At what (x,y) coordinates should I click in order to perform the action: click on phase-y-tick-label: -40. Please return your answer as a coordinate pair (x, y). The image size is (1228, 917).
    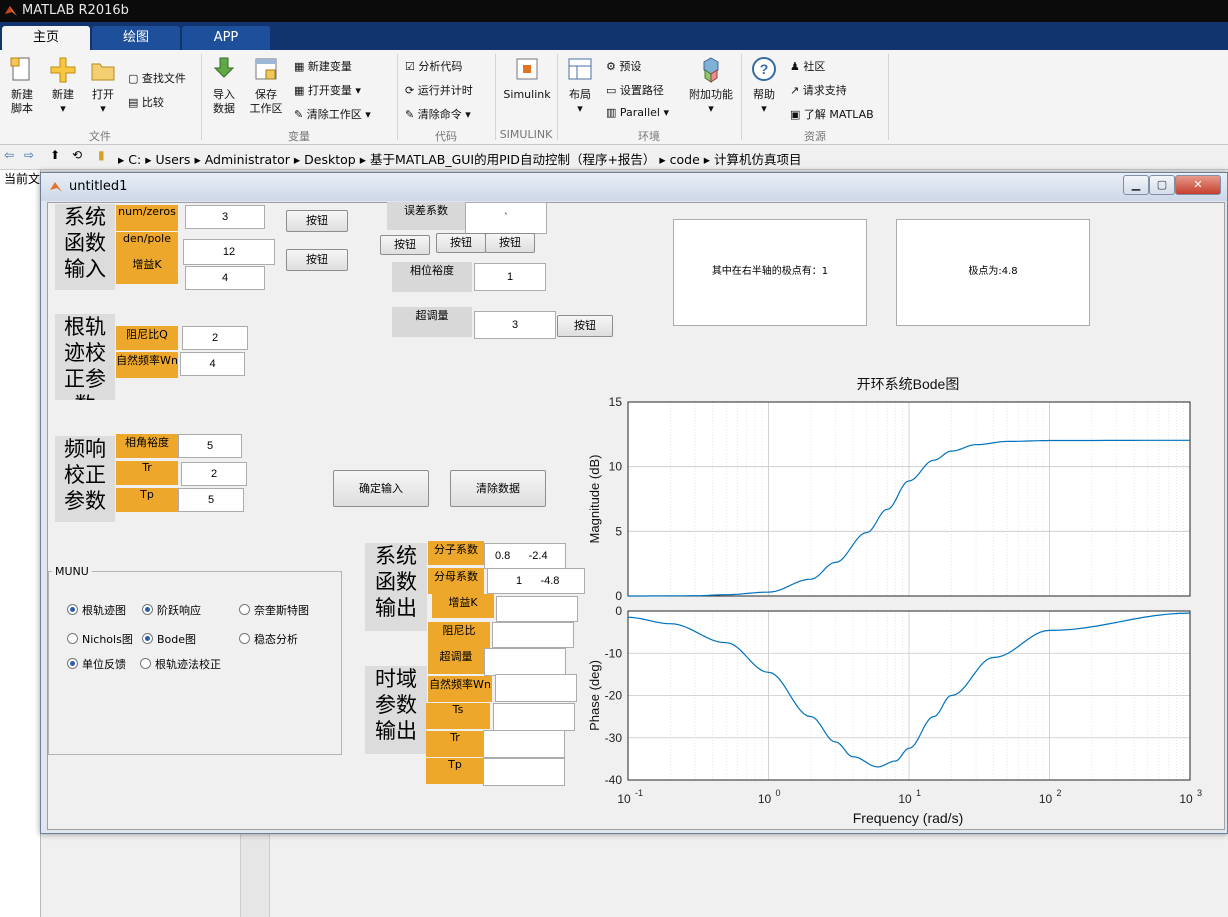
    Looking at the image, I should click on (614, 780).